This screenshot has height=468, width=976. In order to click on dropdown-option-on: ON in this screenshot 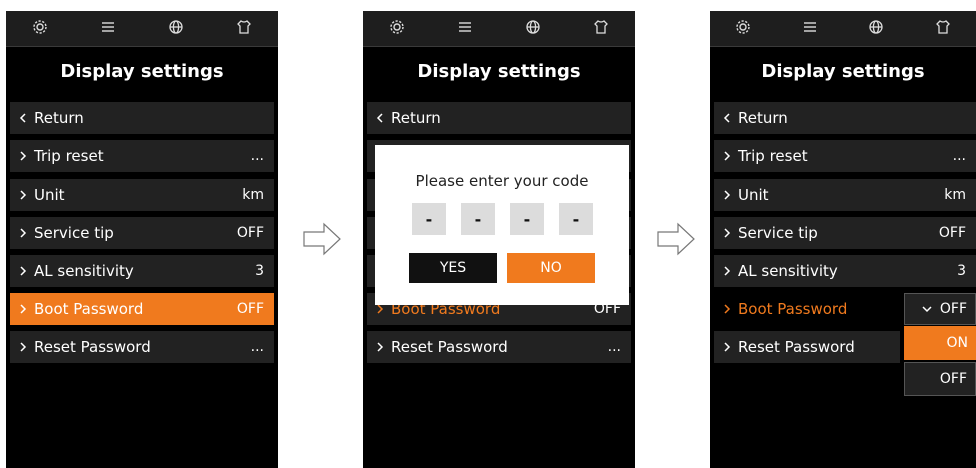, I will do `click(940, 343)`.